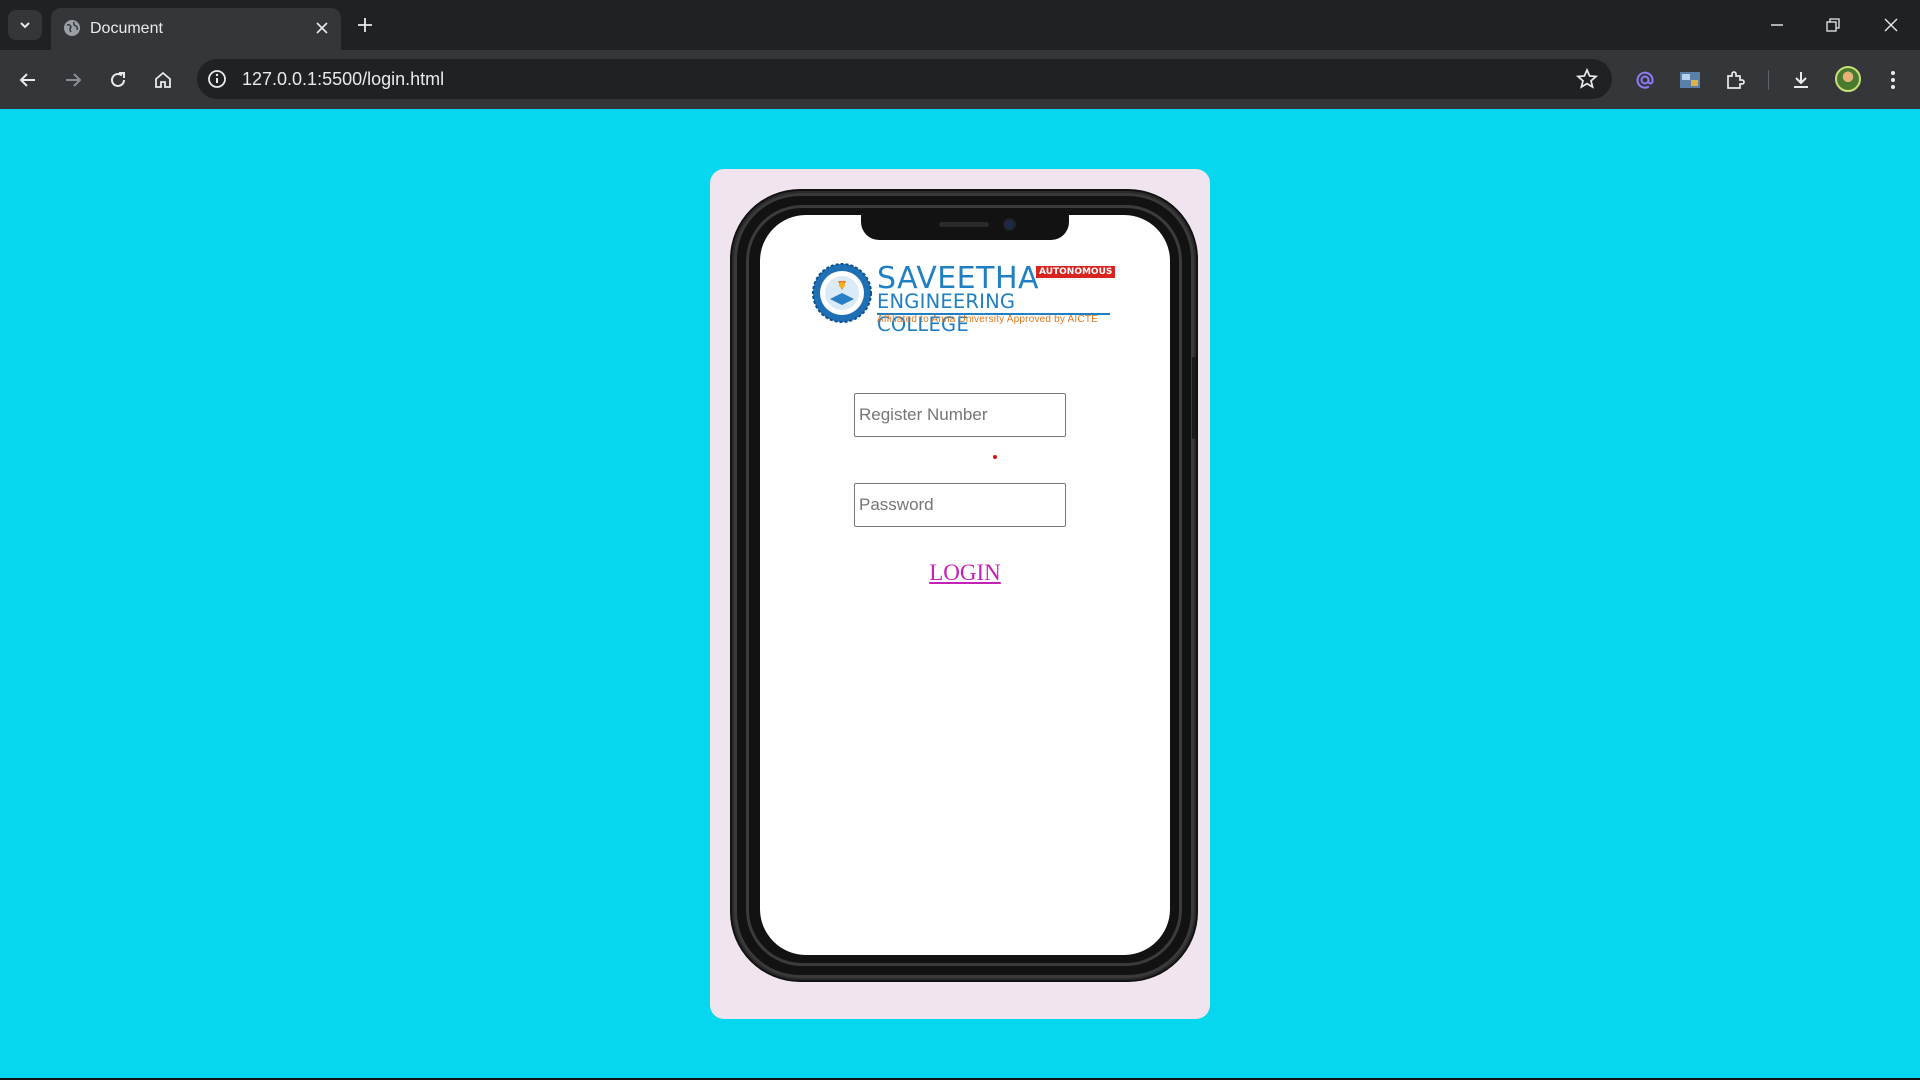 This screenshot has height=1080, width=1920. I want to click on speaker-grille, so click(964, 224).